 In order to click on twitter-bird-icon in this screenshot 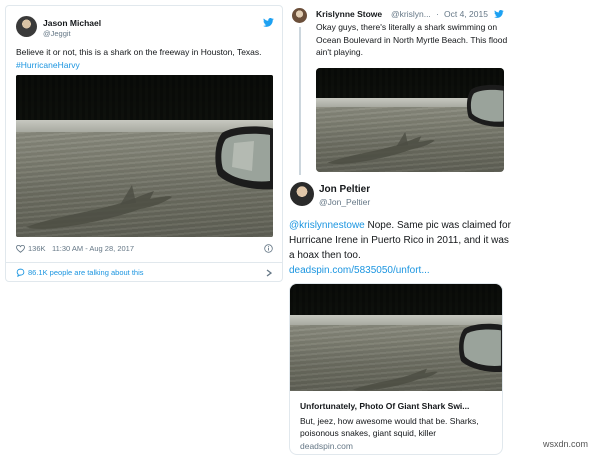, I will do `click(268, 22)`.